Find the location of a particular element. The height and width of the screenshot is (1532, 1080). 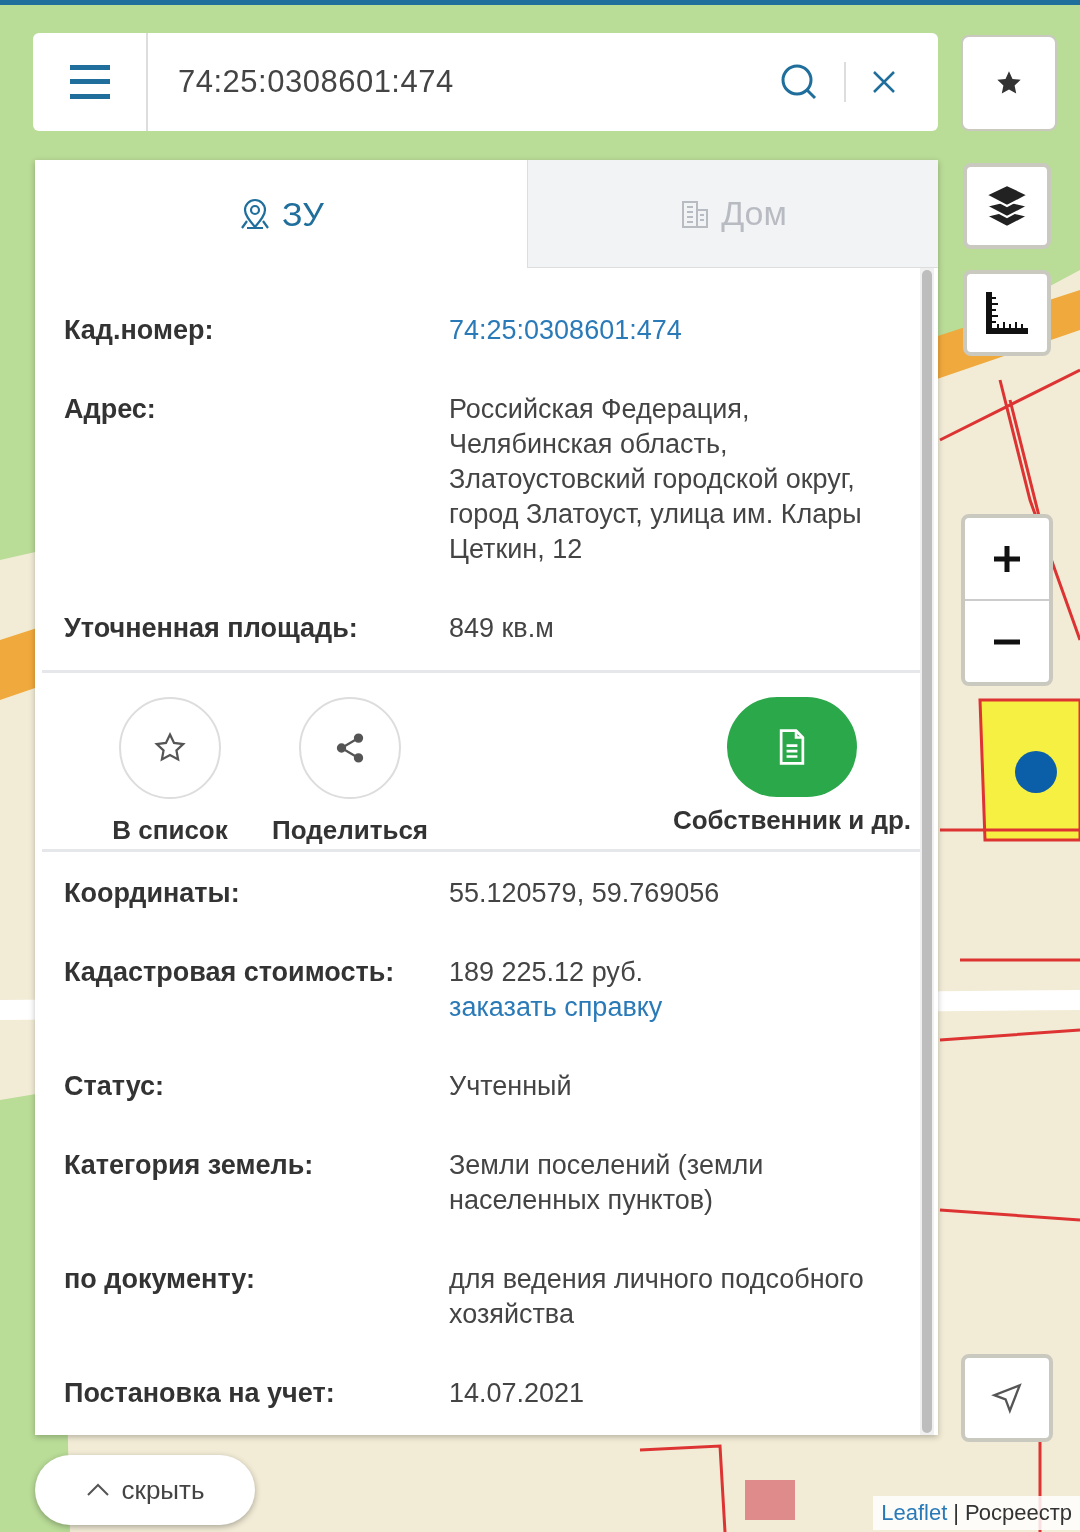

ruler-icon is located at coordinates (1007, 313).